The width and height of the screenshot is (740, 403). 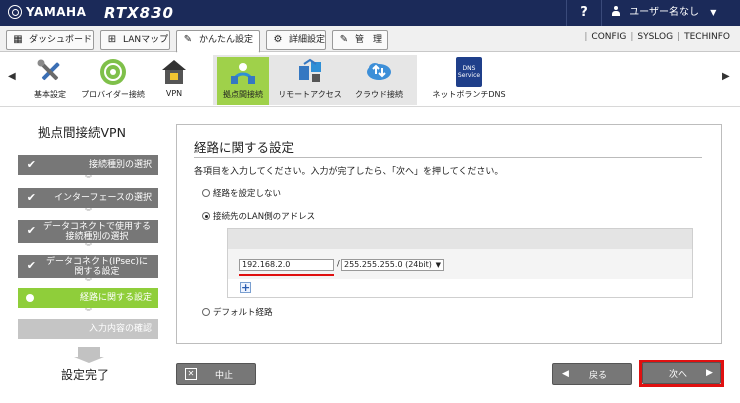 What do you see at coordinates (310, 72) in the screenshot?
I see `remote-access-icon` at bounding box center [310, 72].